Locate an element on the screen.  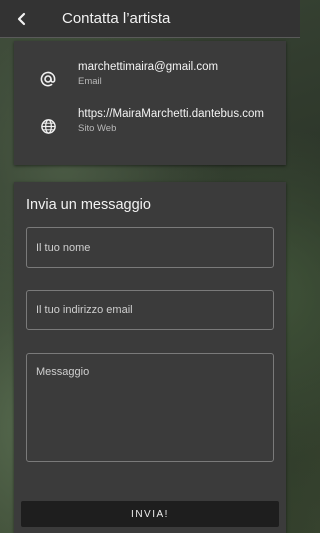
globe-icon is located at coordinates (48, 126).